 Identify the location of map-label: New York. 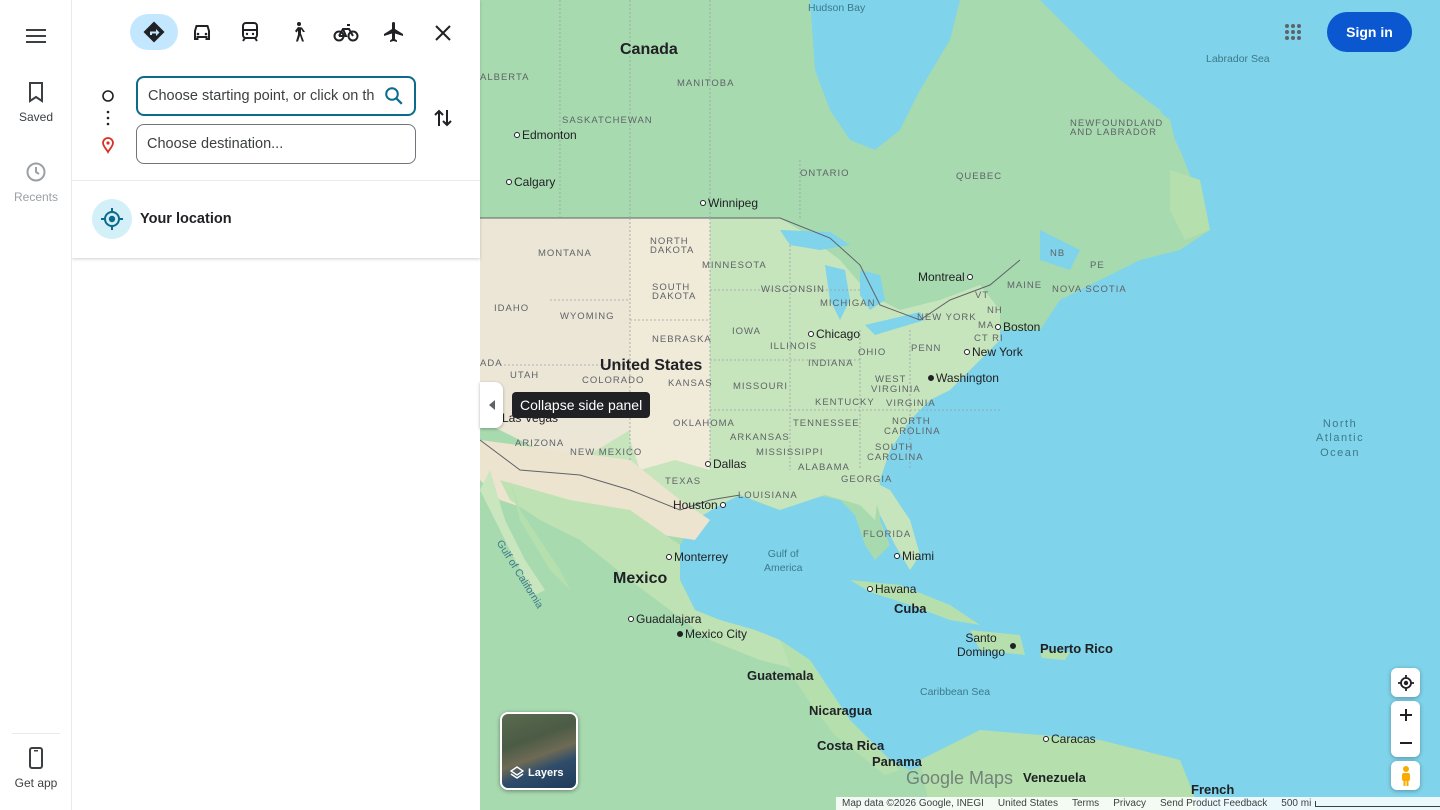
(997, 352).